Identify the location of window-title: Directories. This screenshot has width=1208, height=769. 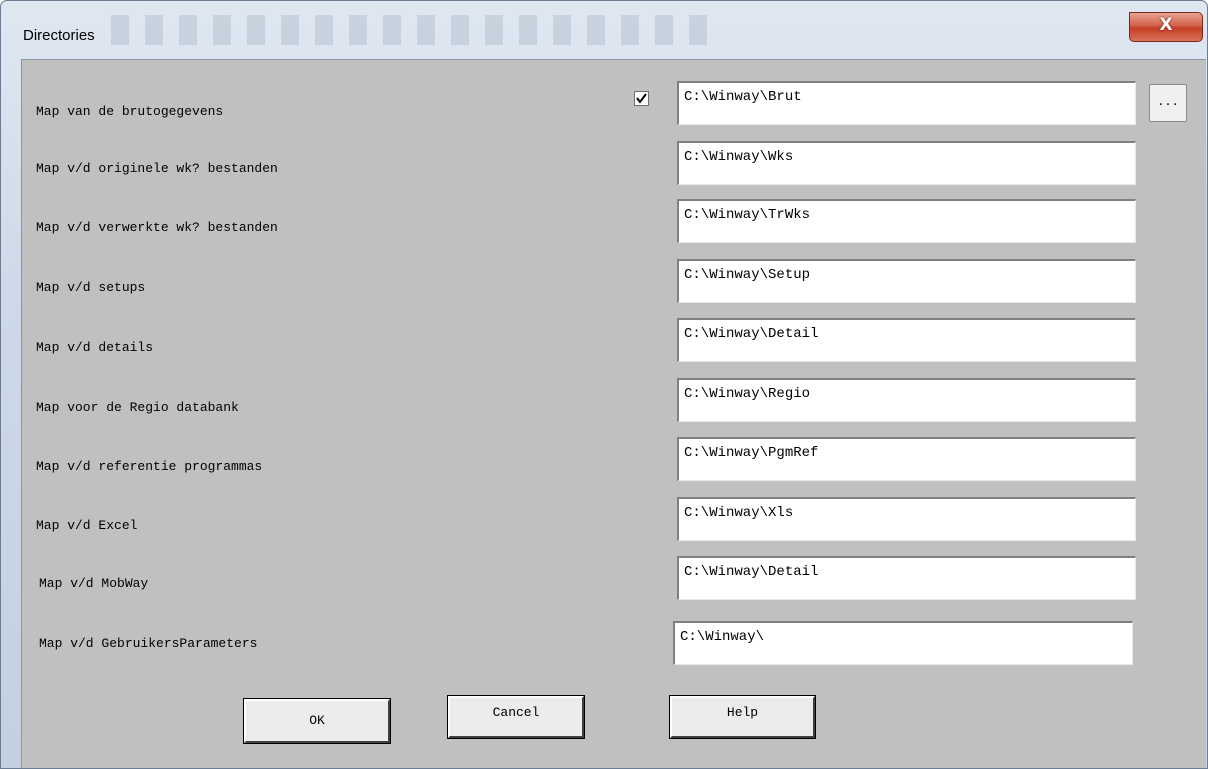
(59, 35).